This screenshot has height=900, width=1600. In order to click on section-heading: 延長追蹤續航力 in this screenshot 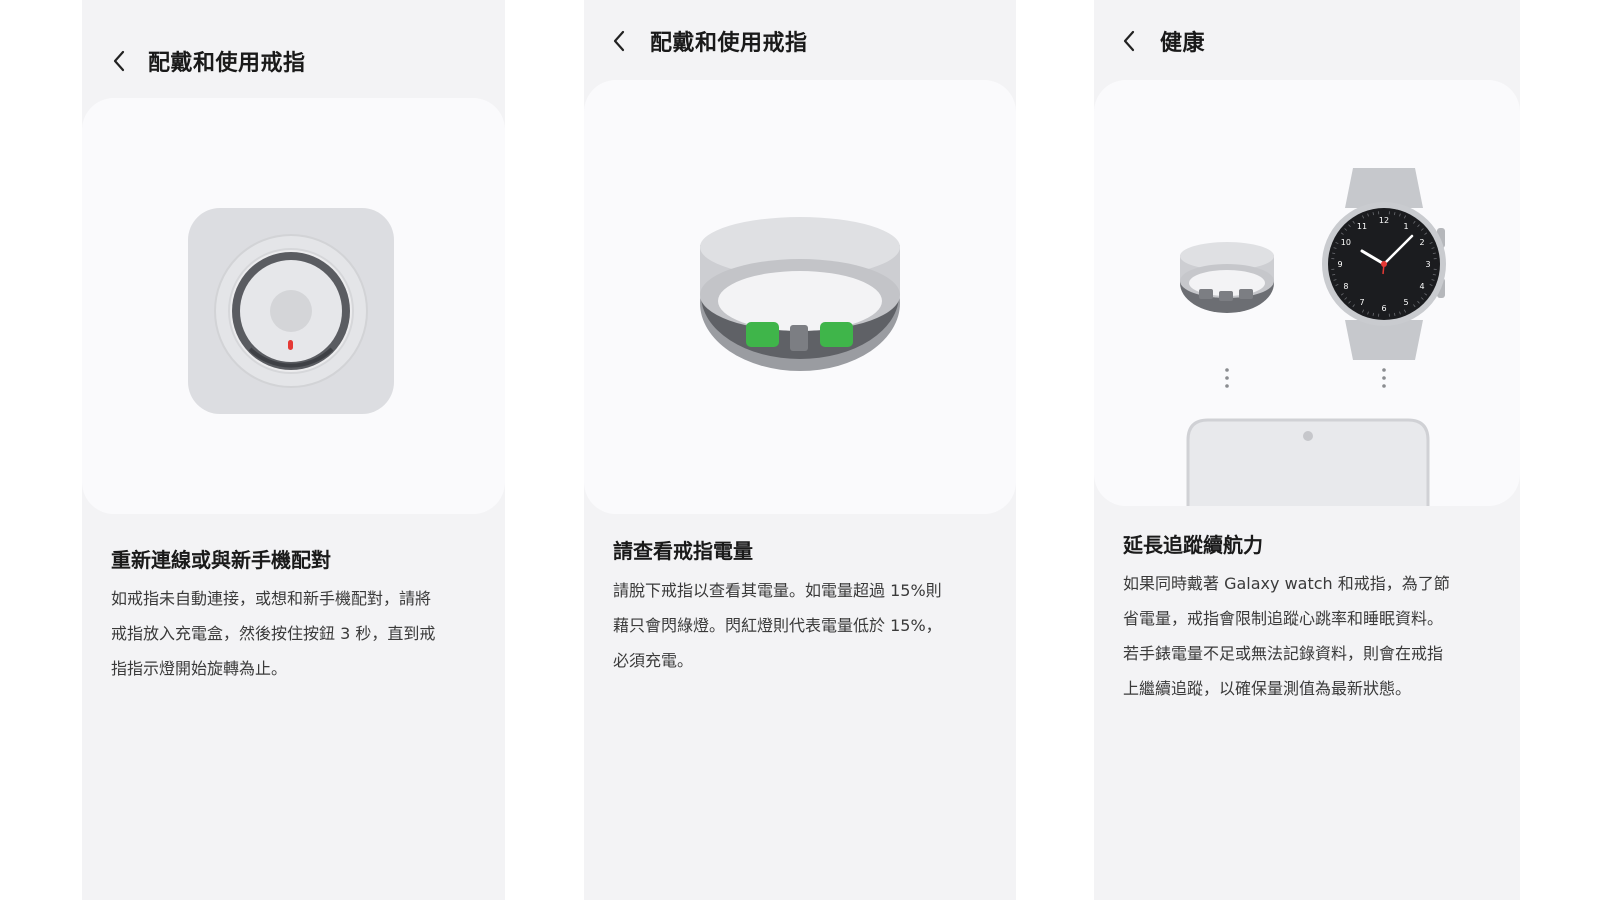, I will do `click(1193, 545)`.